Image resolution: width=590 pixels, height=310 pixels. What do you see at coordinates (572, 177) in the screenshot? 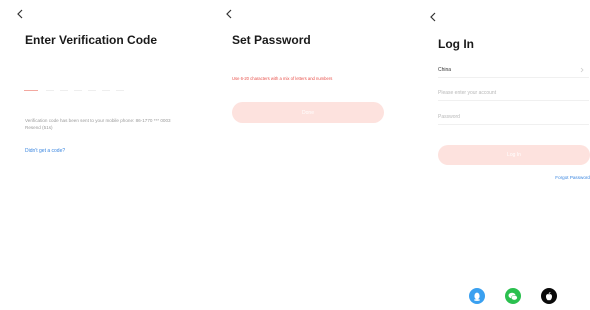
I see `forgot-password-link: Forgot Password` at bounding box center [572, 177].